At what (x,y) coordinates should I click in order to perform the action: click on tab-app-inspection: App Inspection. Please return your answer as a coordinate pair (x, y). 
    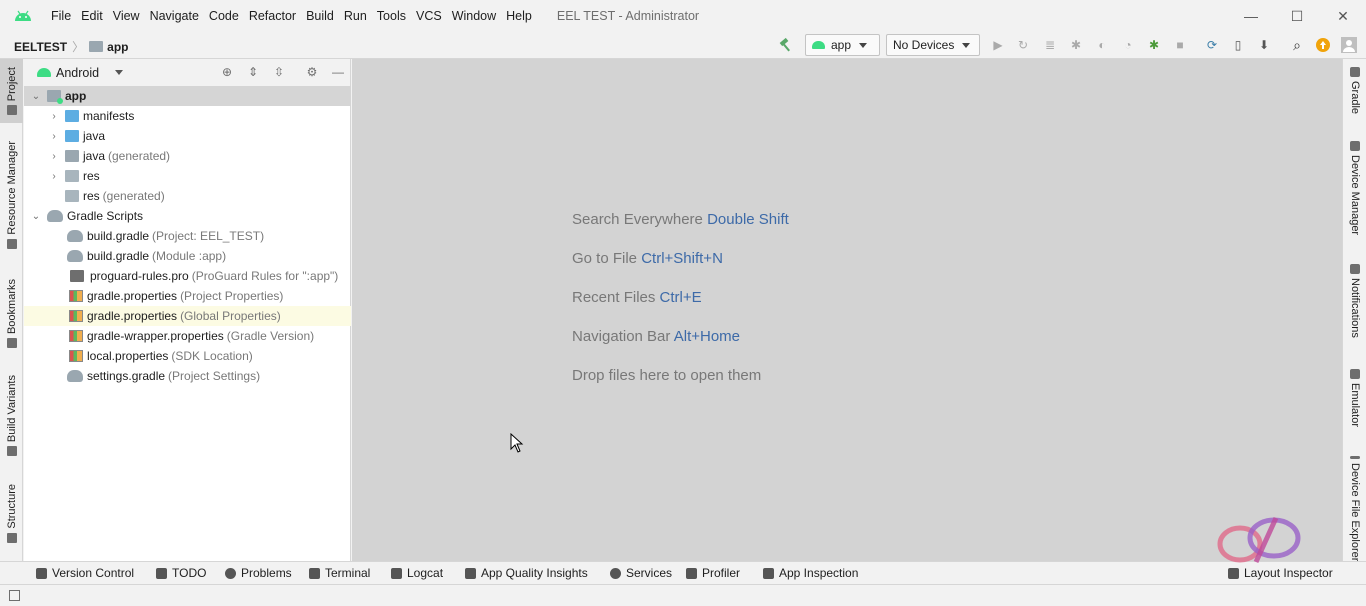
    Looking at the image, I should click on (810, 573).